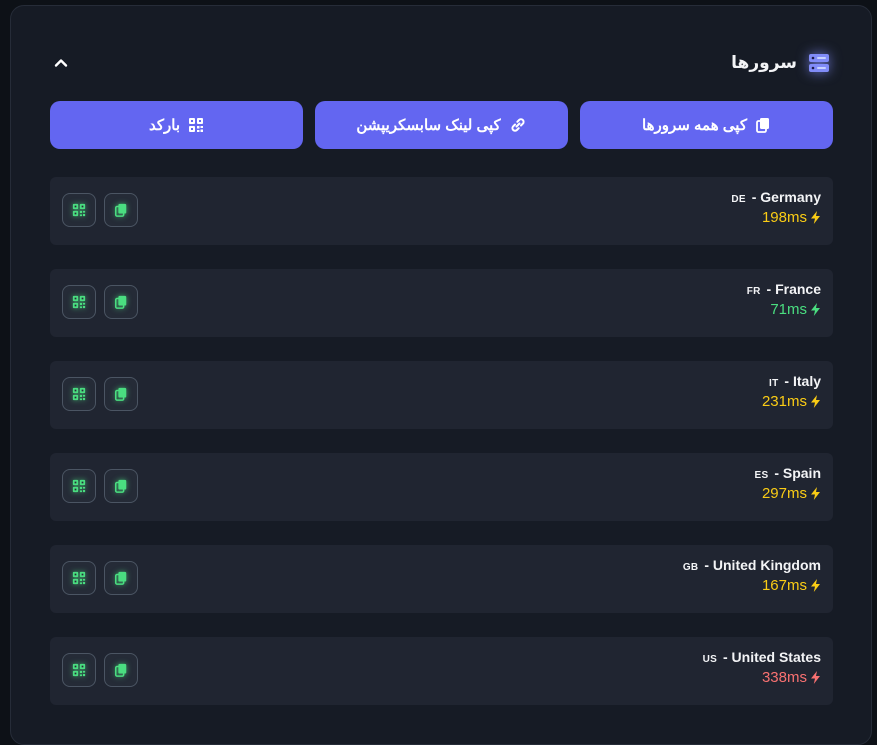  Describe the element at coordinates (784, 585) in the screenshot. I see `ping-value: 167ms` at that location.